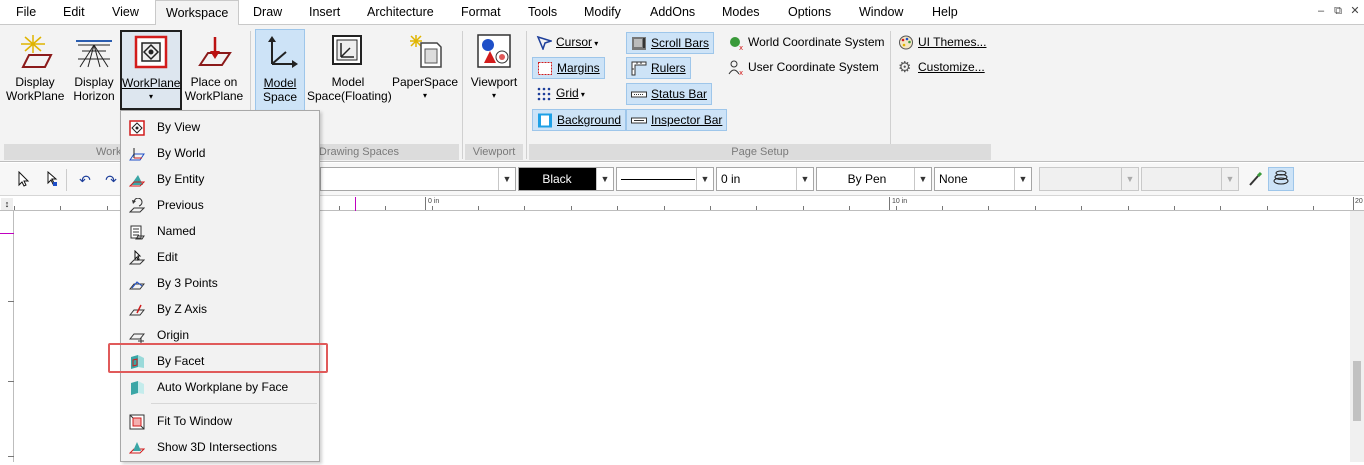  Describe the element at coordinates (672, 12) in the screenshot. I see `menu-addons: AddOns` at that location.